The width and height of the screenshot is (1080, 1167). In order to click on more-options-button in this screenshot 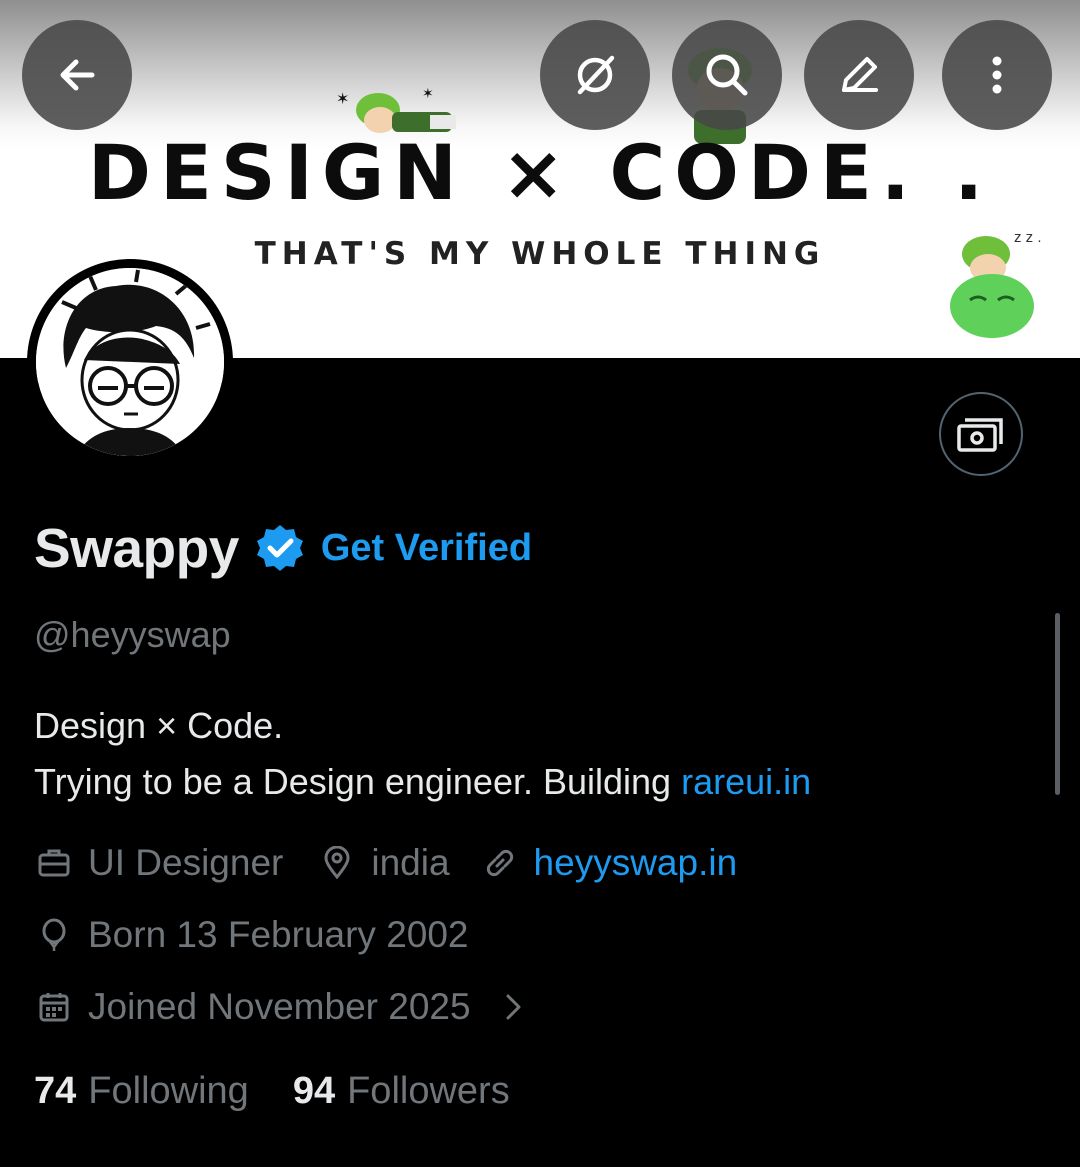, I will do `click(997, 75)`.